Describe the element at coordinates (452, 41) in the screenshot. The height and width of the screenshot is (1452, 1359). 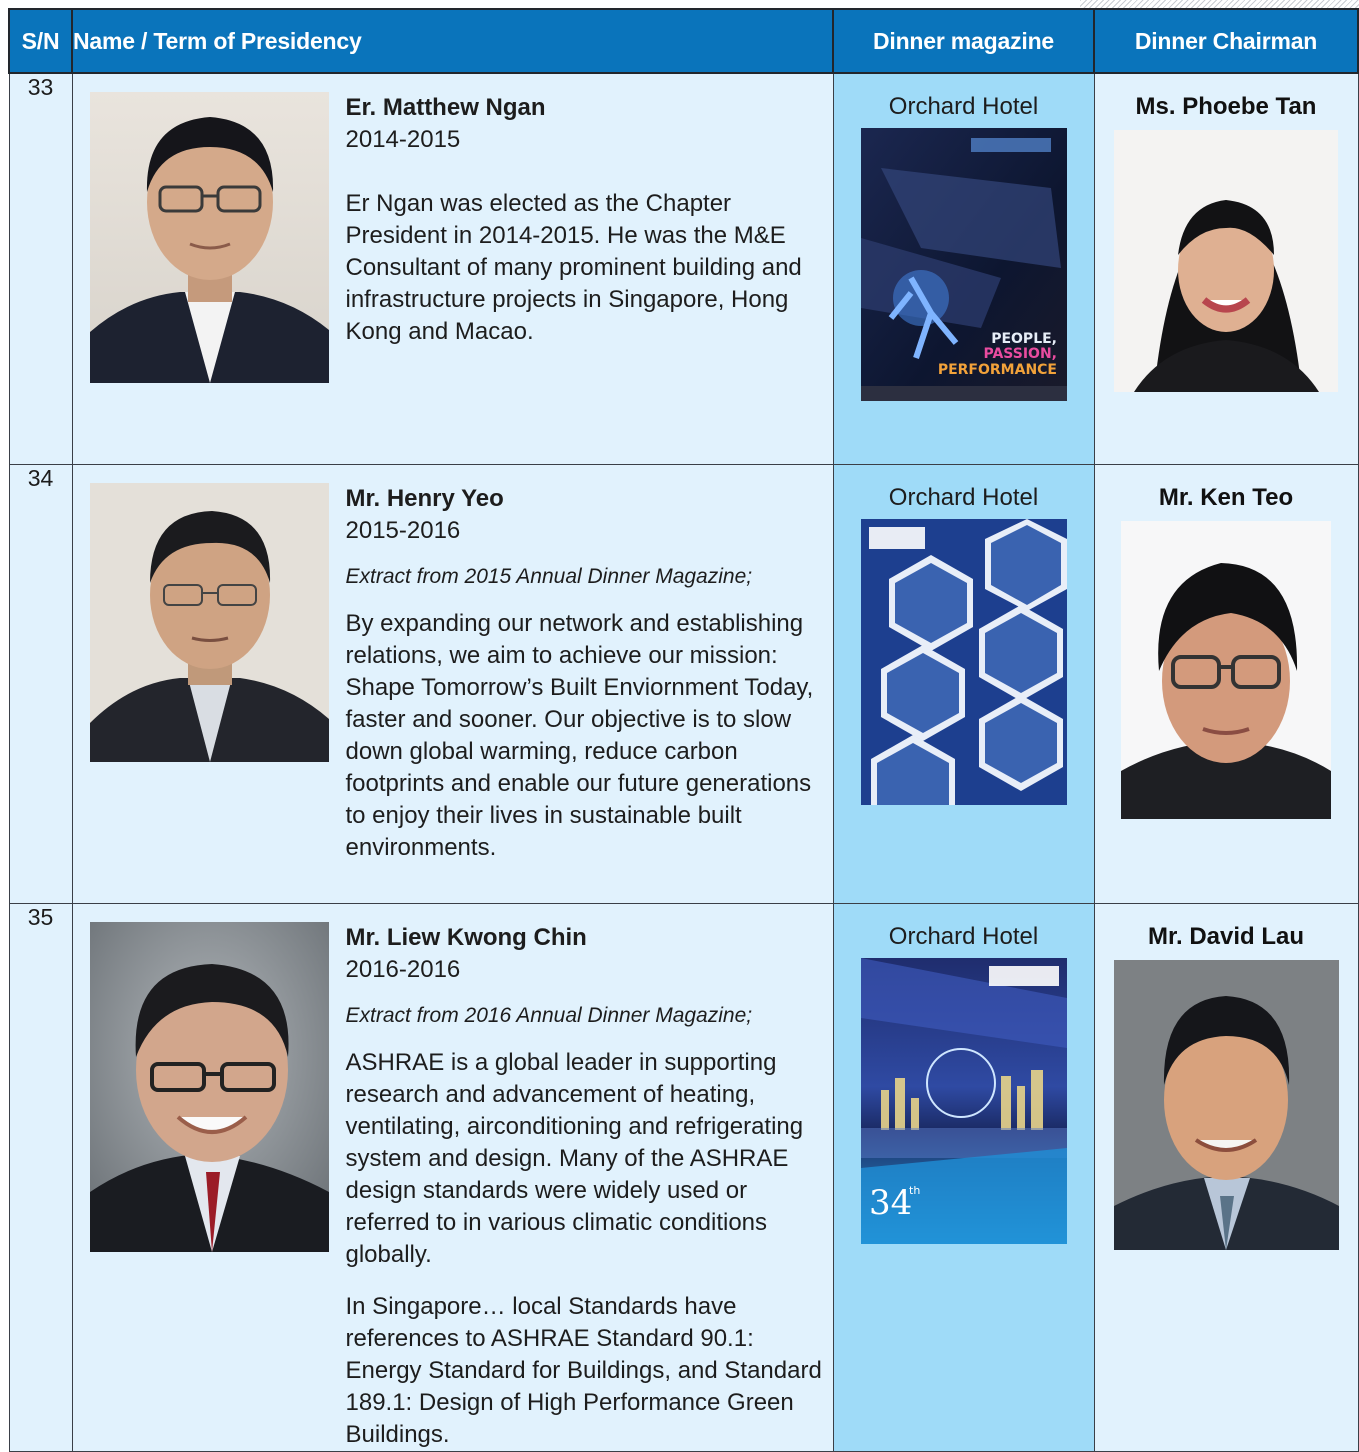
I see `header-name-term: Name / Term of Presidency` at that location.